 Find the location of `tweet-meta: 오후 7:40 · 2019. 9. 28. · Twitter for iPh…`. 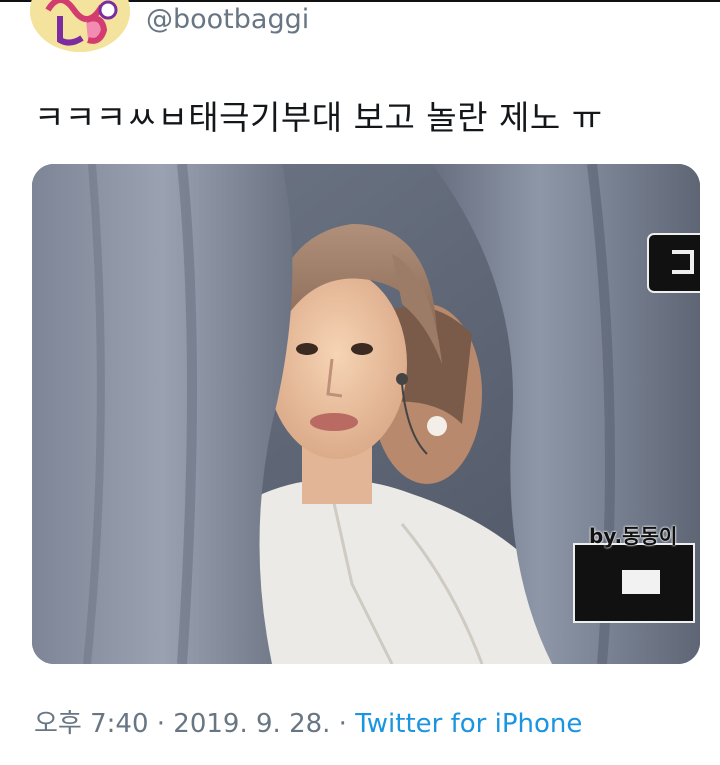

tweet-meta: 오후 7:40 · 2019. 9. 28. · Twitter for iPh… is located at coordinates (308, 724).